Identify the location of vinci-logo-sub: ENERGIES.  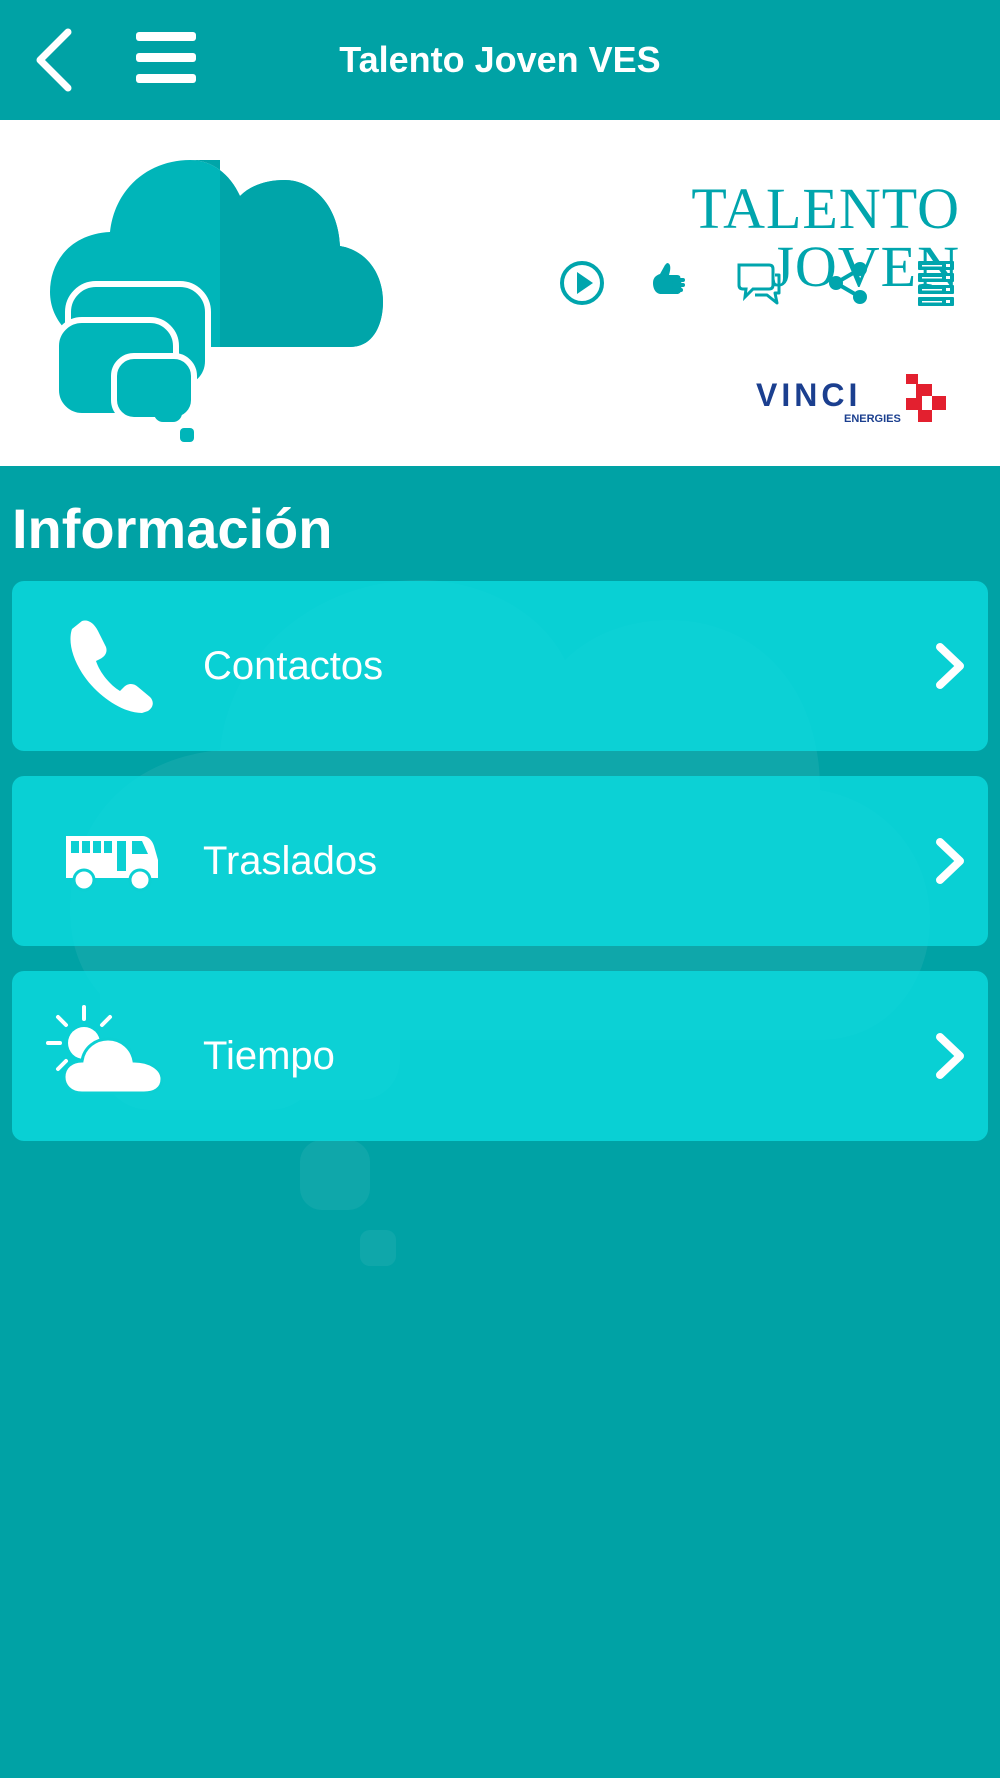
(872, 419).